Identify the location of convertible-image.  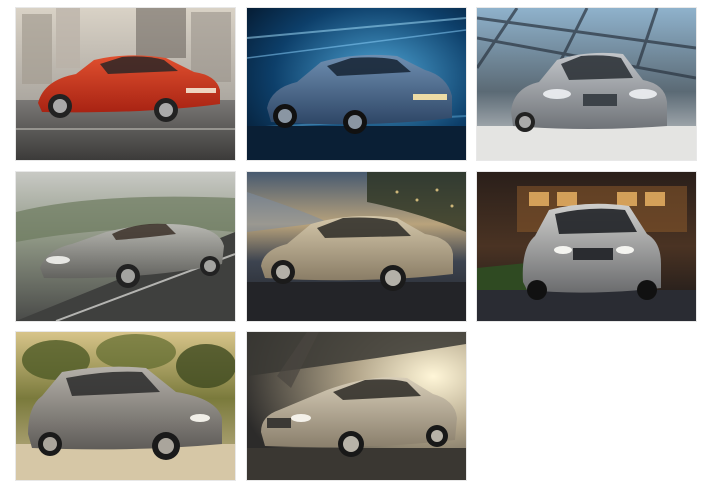
(125, 246).